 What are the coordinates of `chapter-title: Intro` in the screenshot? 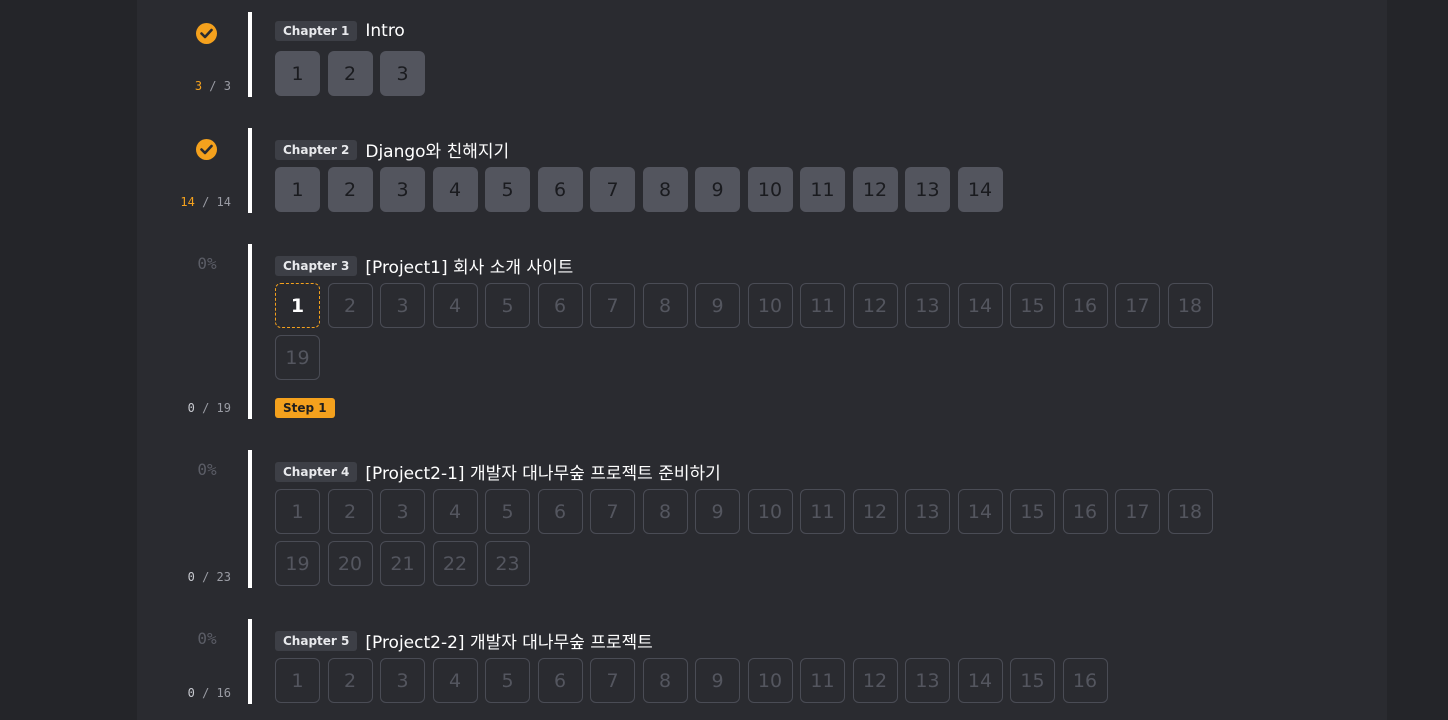 It's located at (384, 31).